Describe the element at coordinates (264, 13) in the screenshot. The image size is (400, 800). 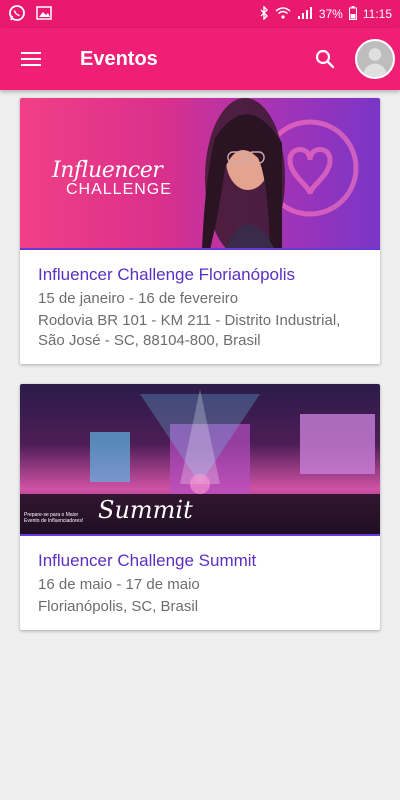
I see `bluetooth-icon` at that location.